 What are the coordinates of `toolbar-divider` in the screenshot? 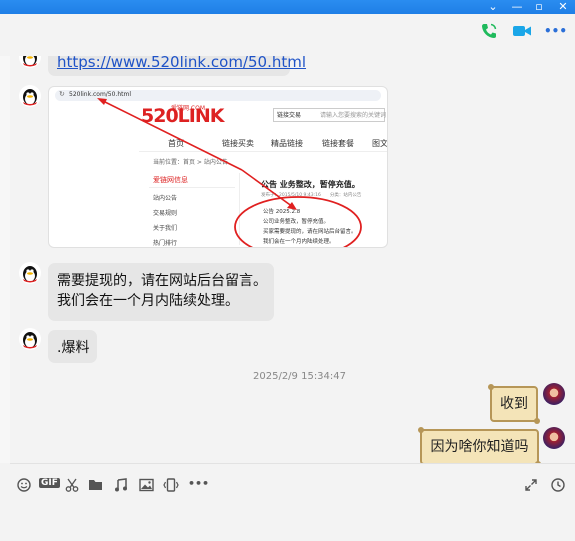 It's located at (292, 463).